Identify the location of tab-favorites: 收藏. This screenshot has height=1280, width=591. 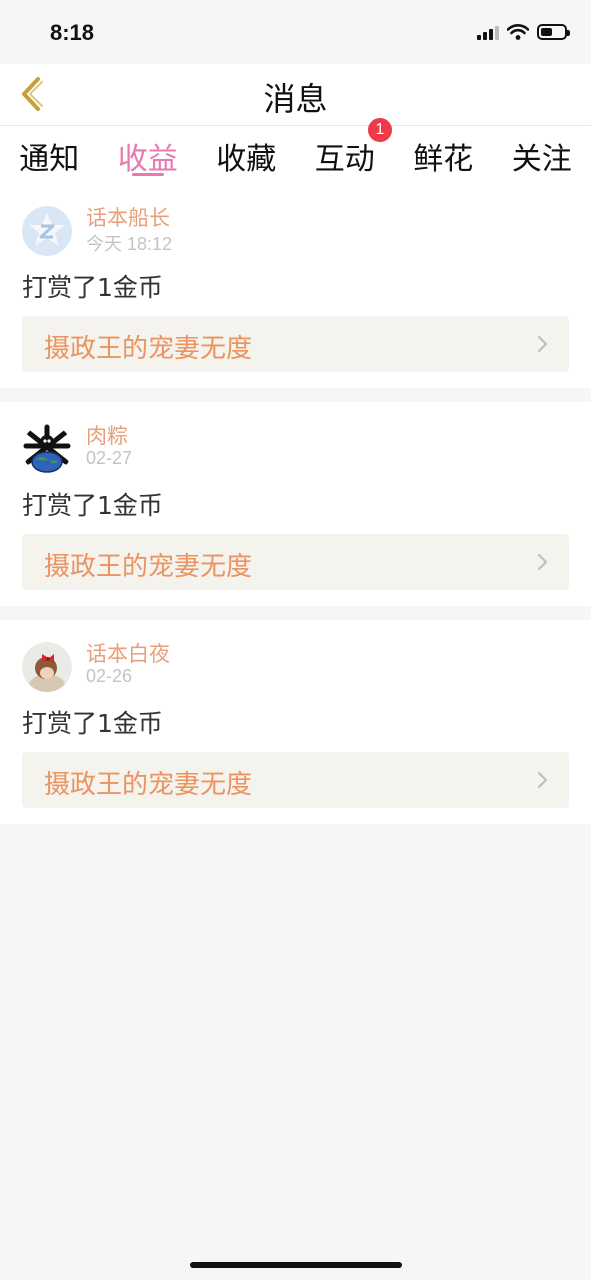
(246, 155).